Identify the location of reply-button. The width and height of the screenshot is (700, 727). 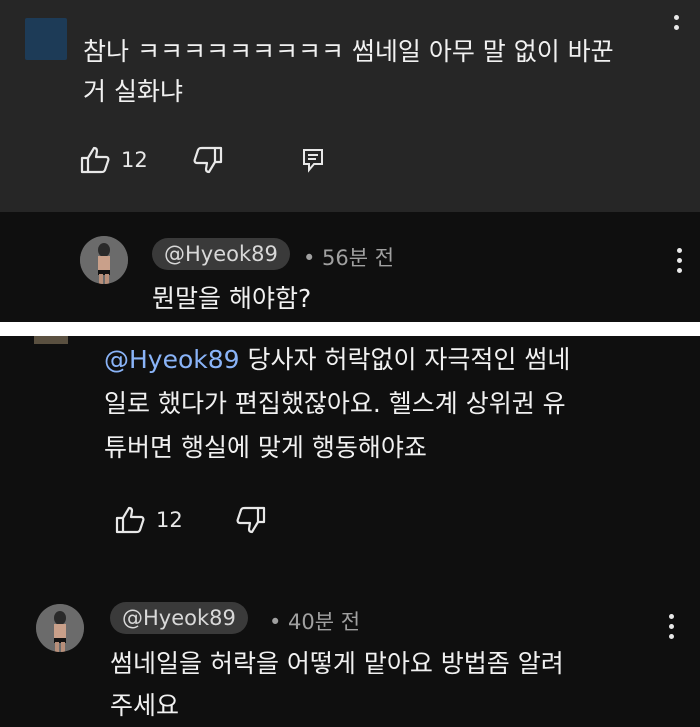
(313, 162).